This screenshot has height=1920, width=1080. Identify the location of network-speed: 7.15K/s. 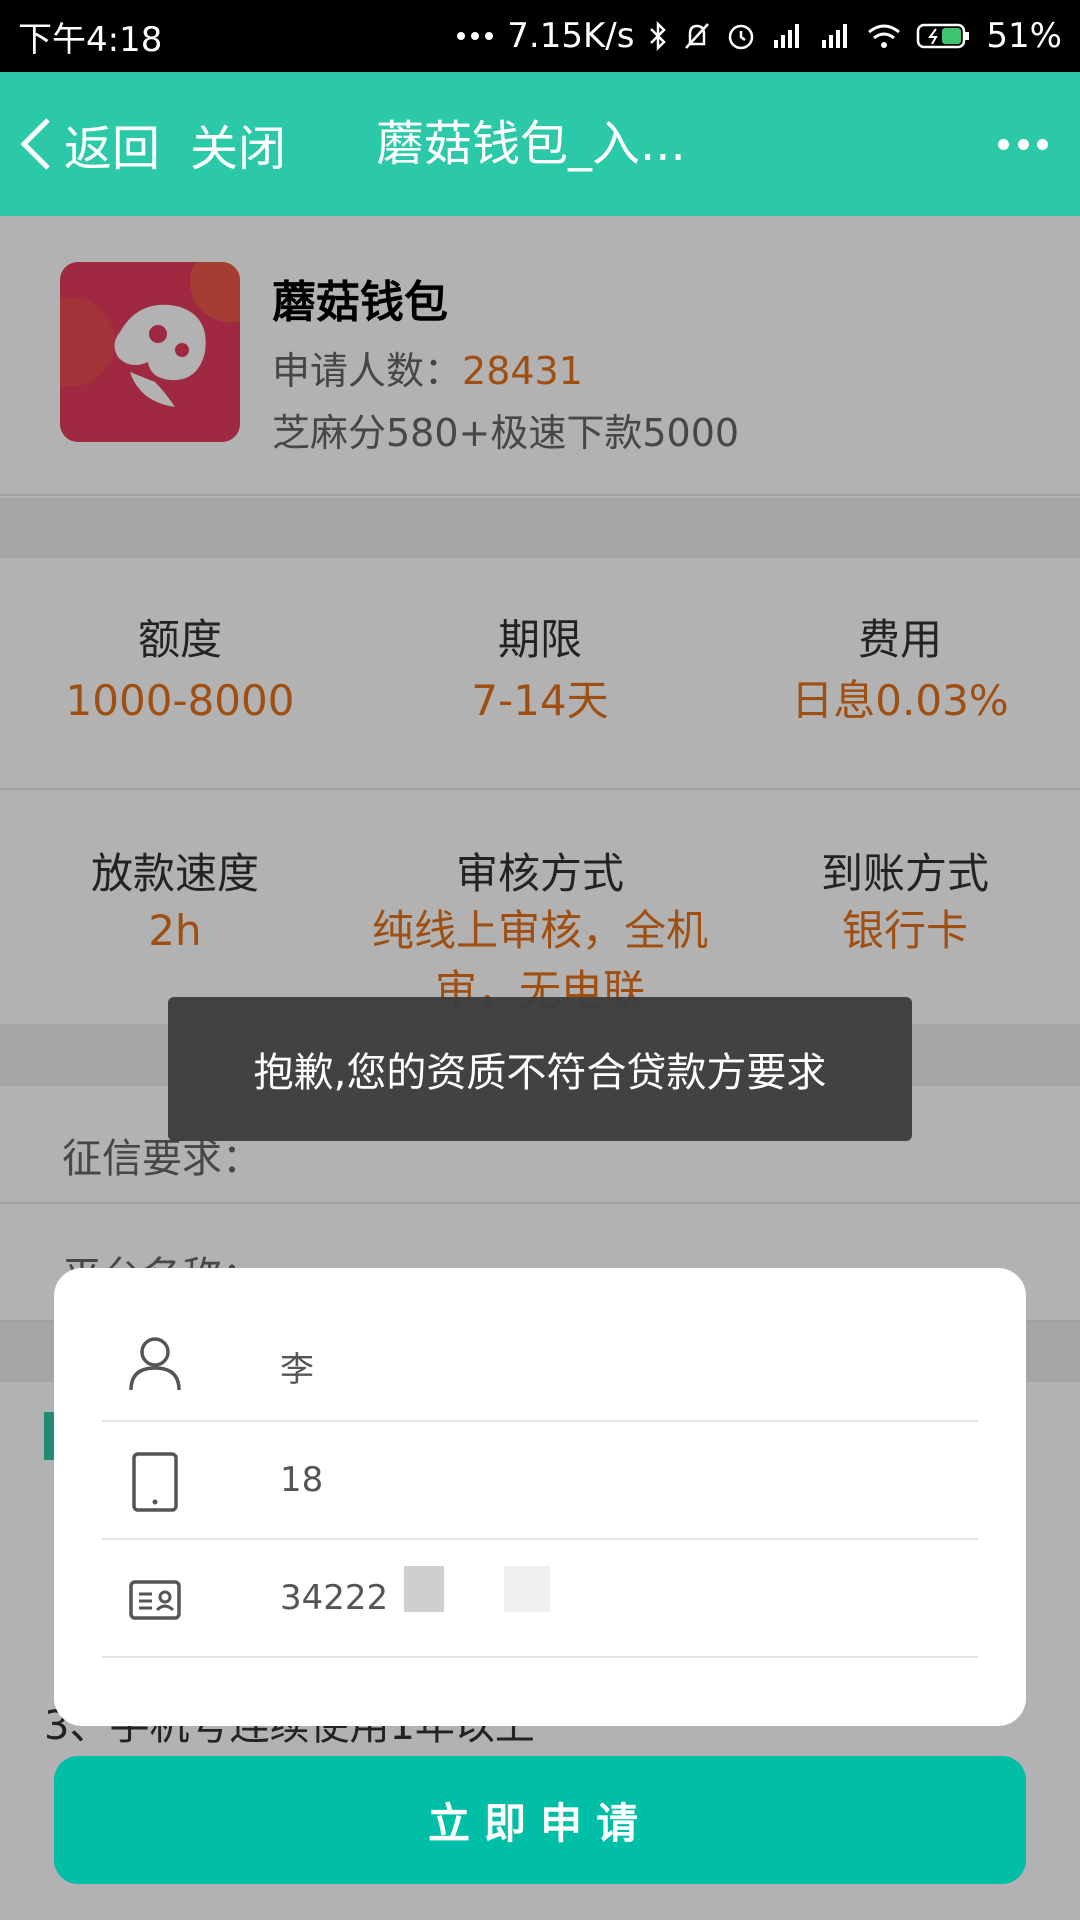
(571, 36).